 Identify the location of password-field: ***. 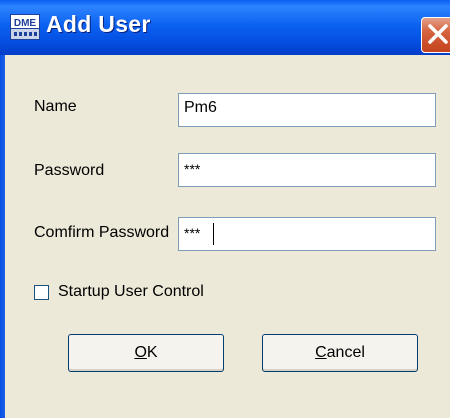
(307, 170).